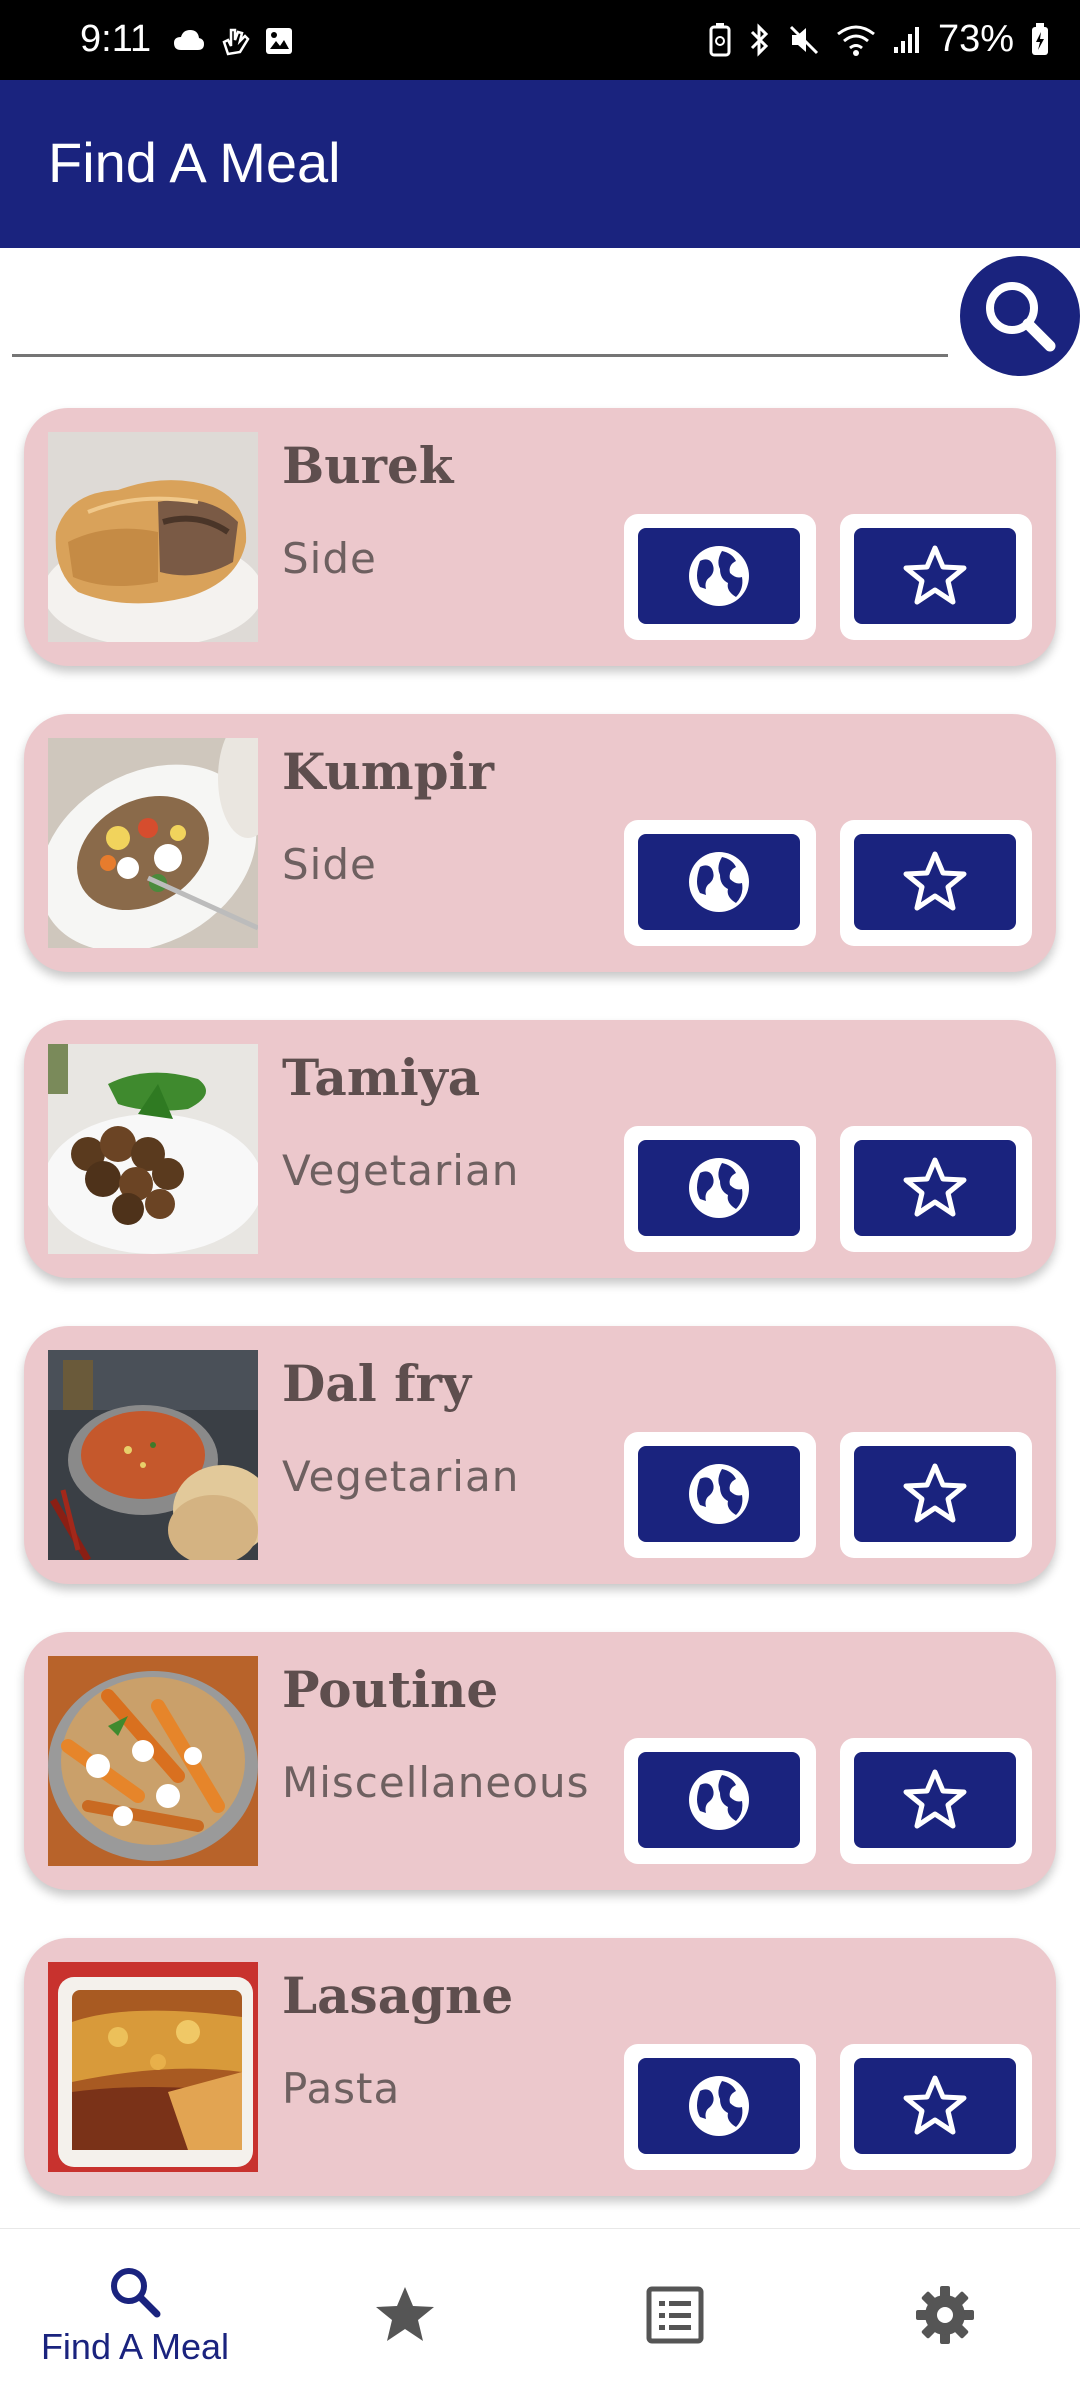 Image resolution: width=1080 pixels, height=2400 pixels. I want to click on meal-category: Miscellaneous, so click(436, 1782).